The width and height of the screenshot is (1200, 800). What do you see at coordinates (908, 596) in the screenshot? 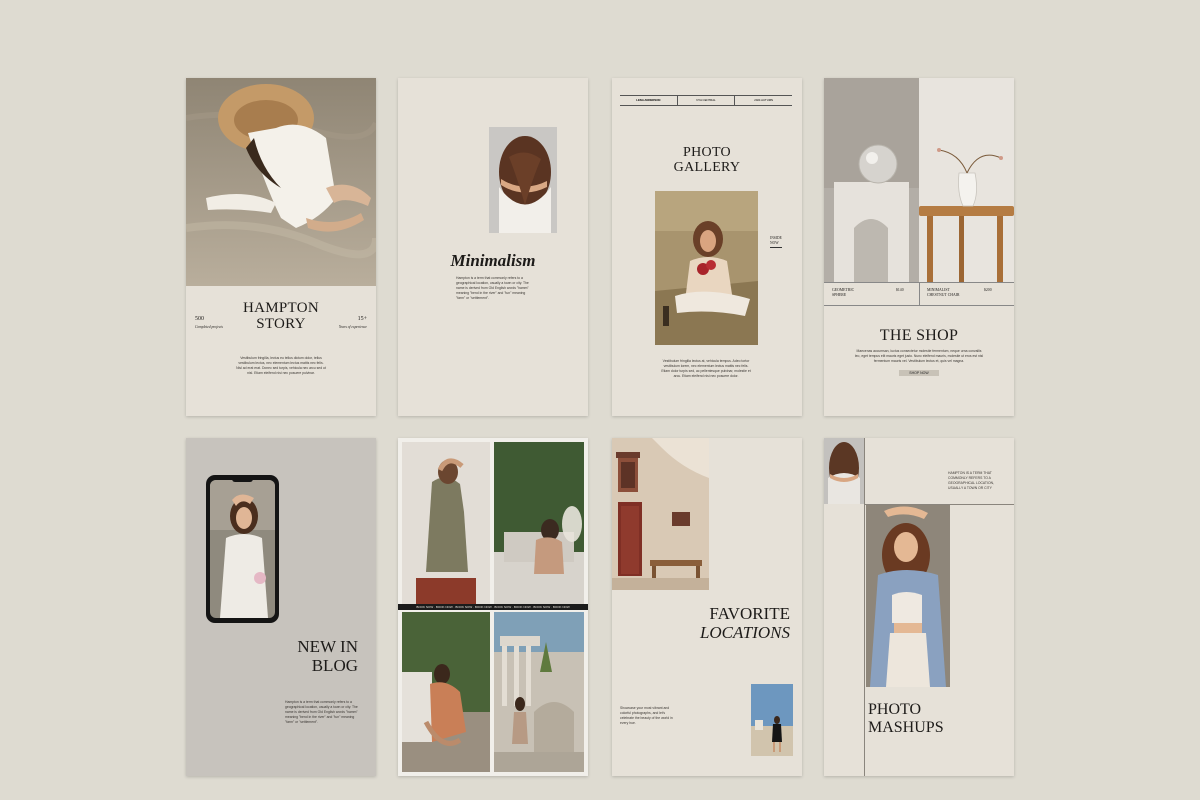
I see `mashups-main-photo` at bounding box center [908, 596].